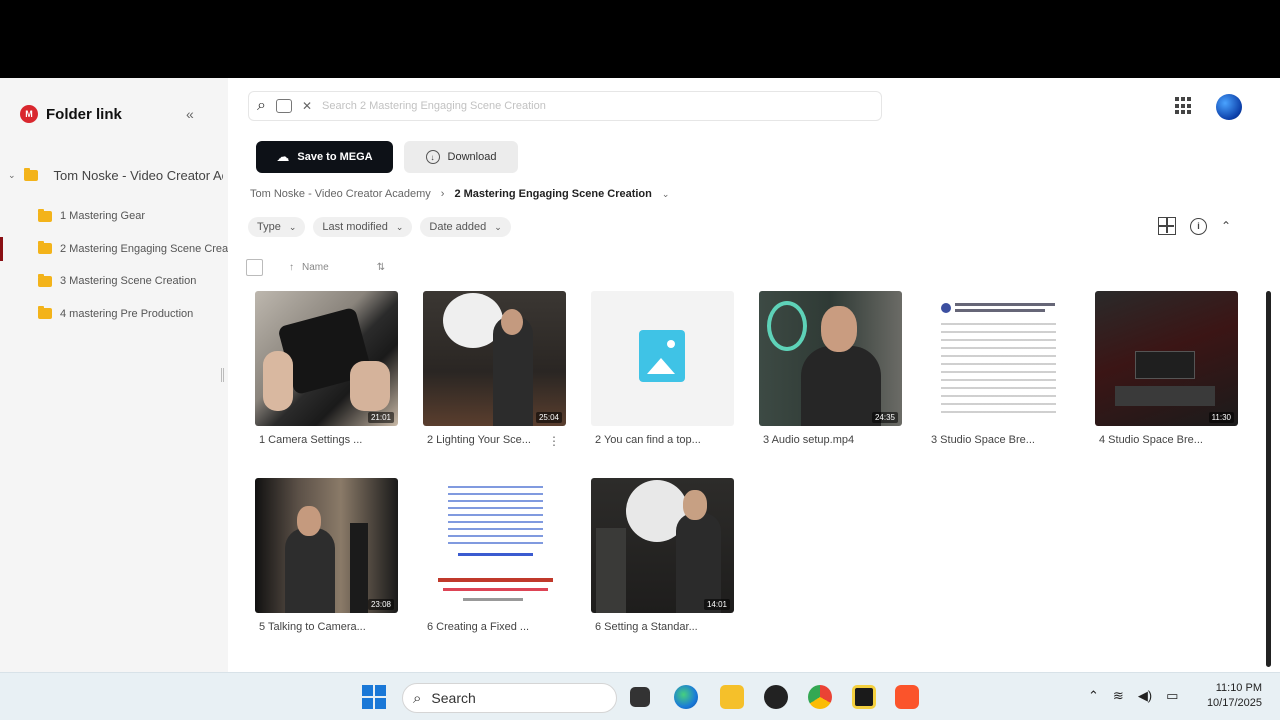  Describe the element at coordinates (127, 313) in the screenshot. I see `sidebar-item-label: 4 mastering Pre Production` at that location.